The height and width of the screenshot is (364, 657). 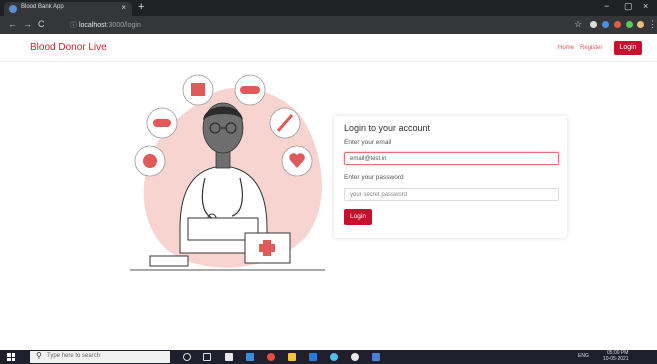 I want to click on browser-toolbar: ← → C ⓘ localhost:3000/login ☆ ⋮, so click(x=328, y=25).